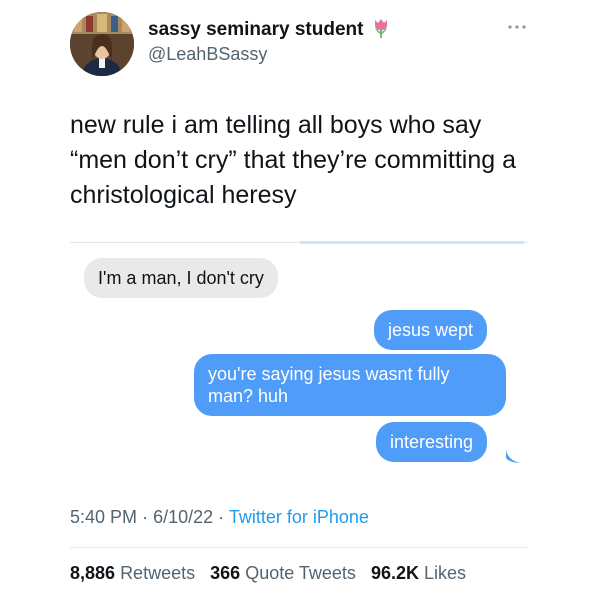 This screenshot has height=600, width=600. What do you see at coordinates (432, 442) in the screenshot?
I see `message-bubble-sent: interesting` at bounding box center [432, 442].